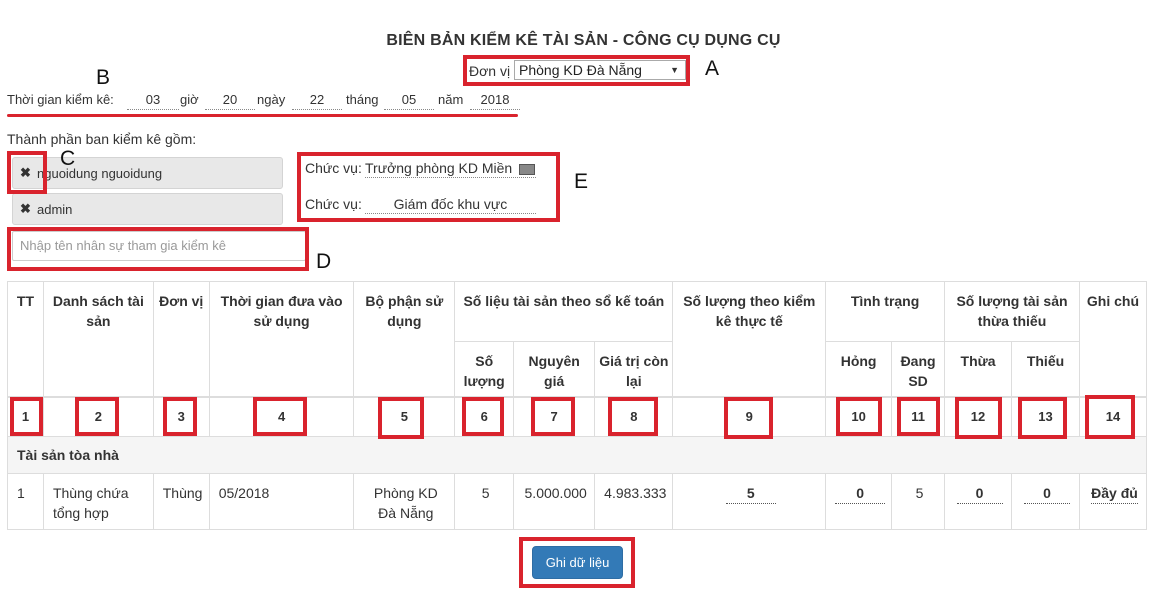 Image resolution: width=1167 pixels, height=596 pixels. Describe the element at coordinates (25, 501) in the screenshot. I see `cell-tt: 1` at that location.